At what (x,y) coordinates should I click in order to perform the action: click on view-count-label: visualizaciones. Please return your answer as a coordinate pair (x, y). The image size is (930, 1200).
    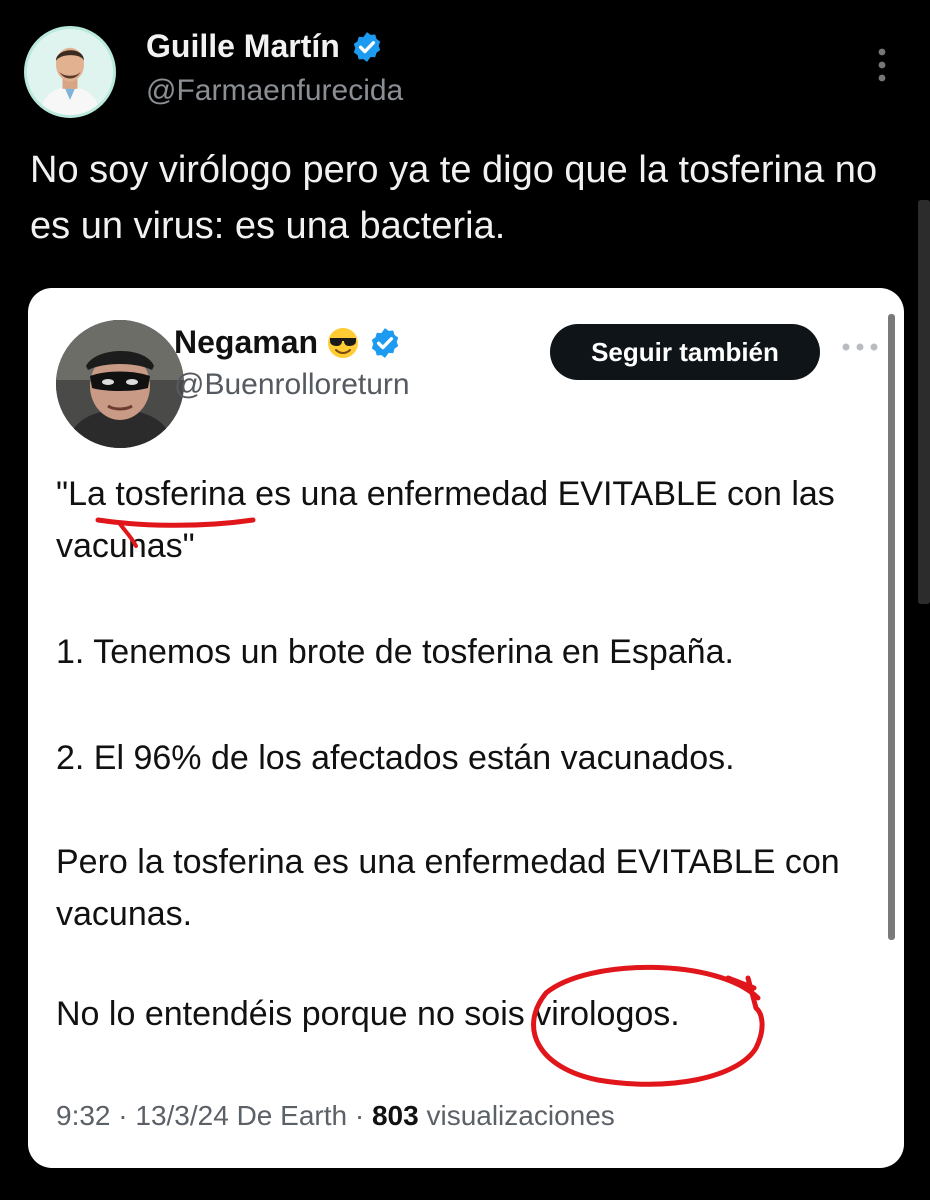
    Looking at the image, I should click on (520, 1115).